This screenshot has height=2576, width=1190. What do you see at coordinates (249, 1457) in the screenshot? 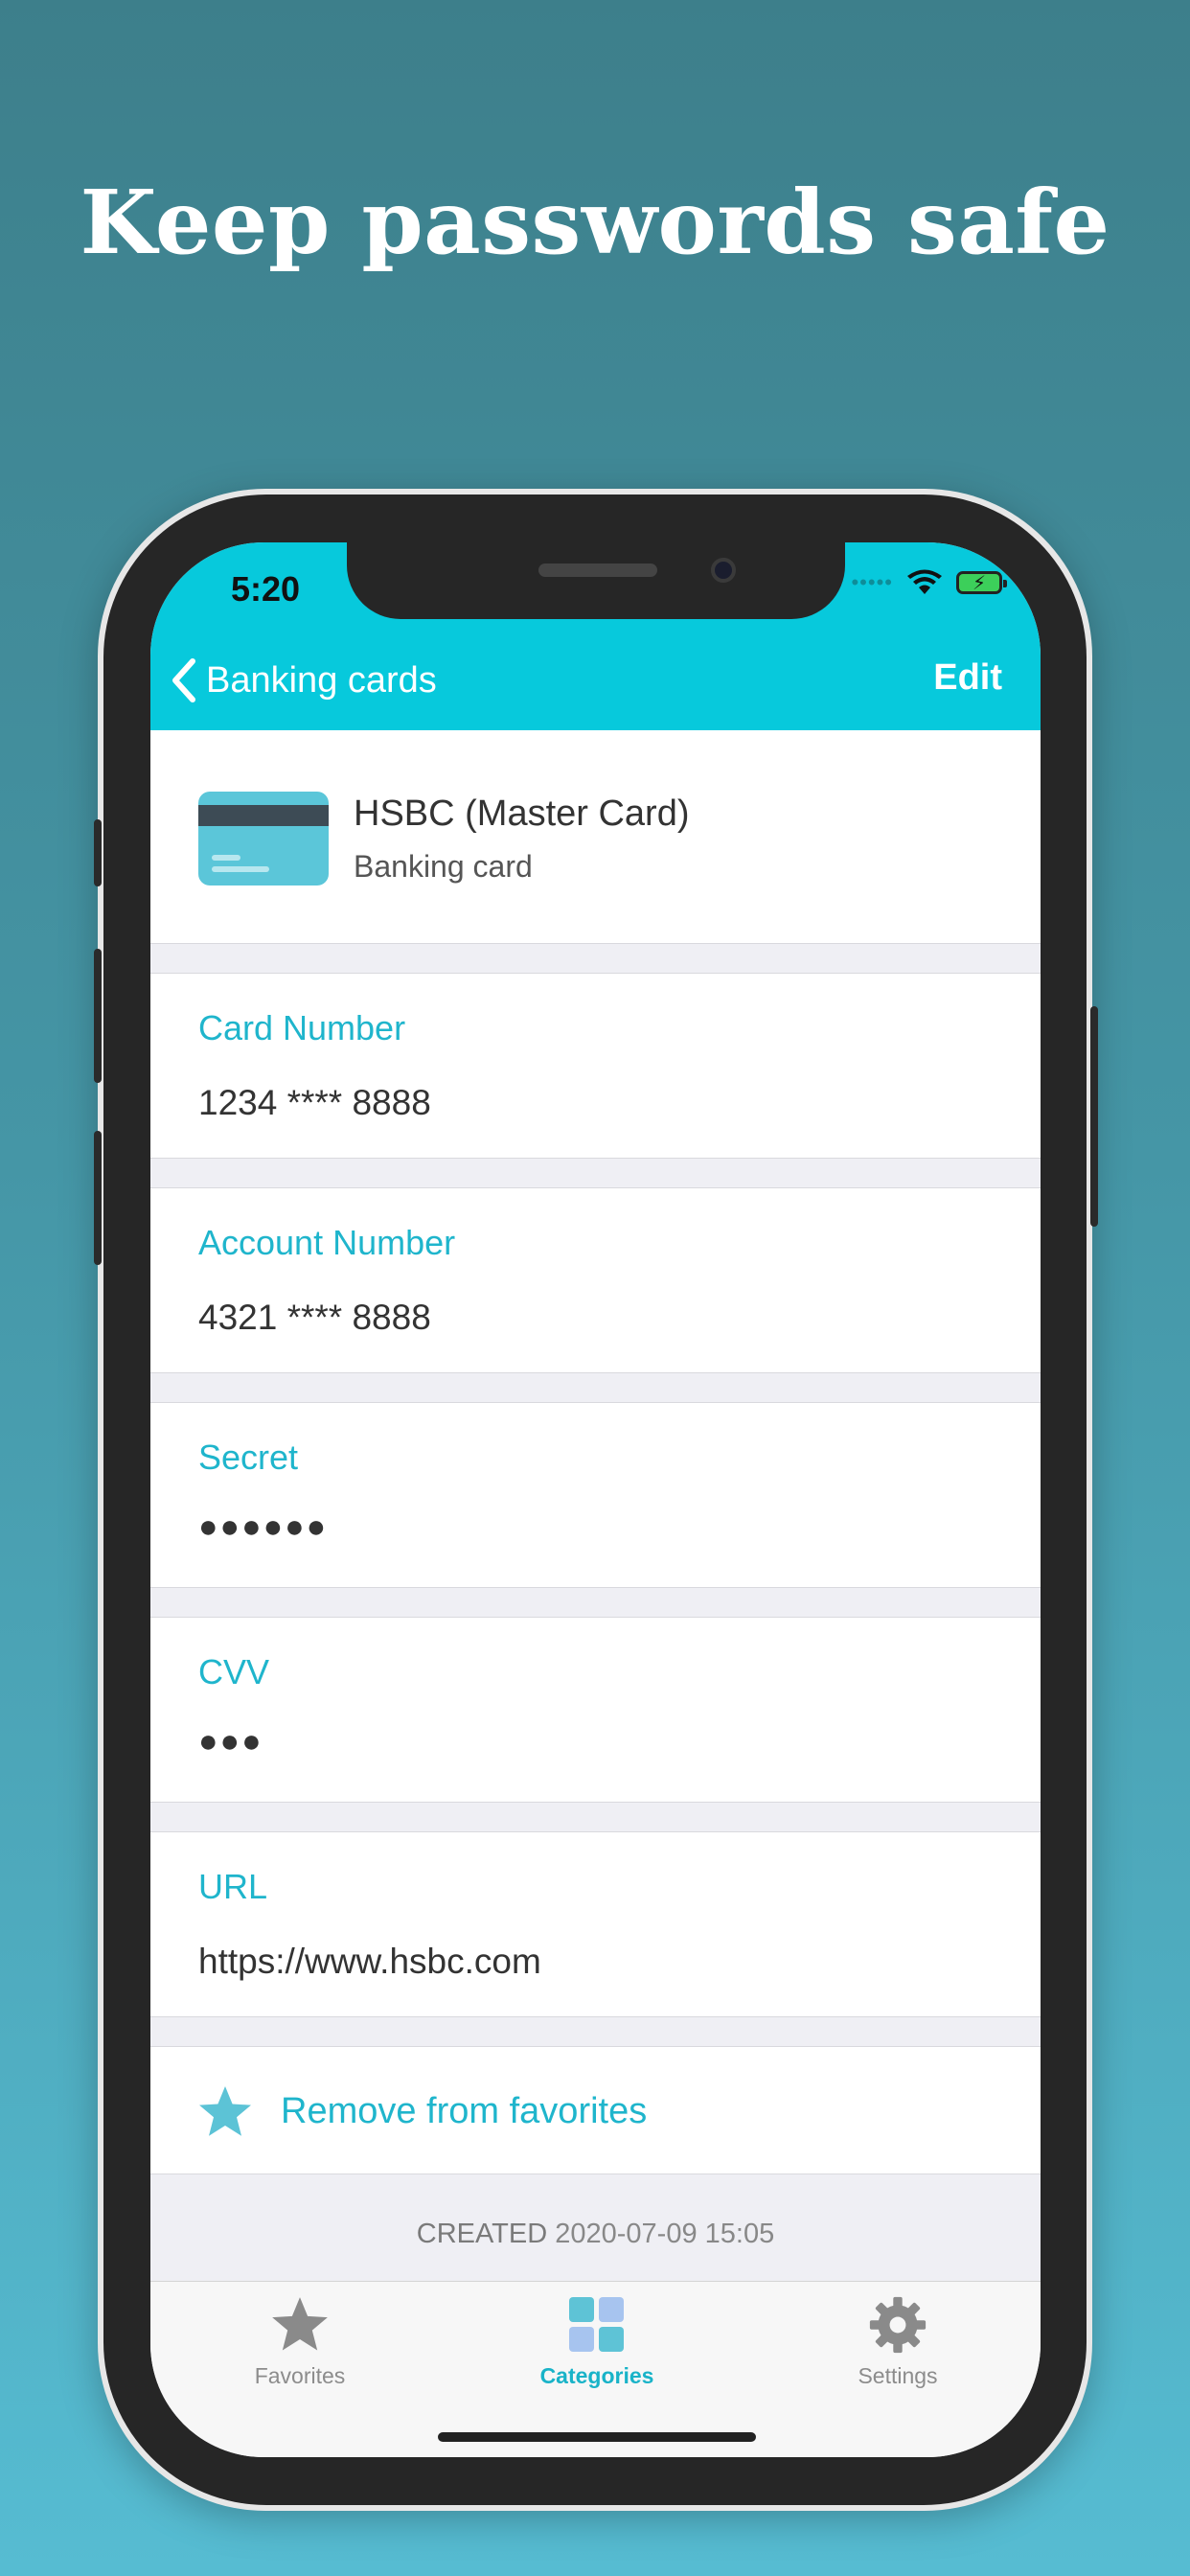
I see `field-label: Secret` at bounding box center [249, 1457].